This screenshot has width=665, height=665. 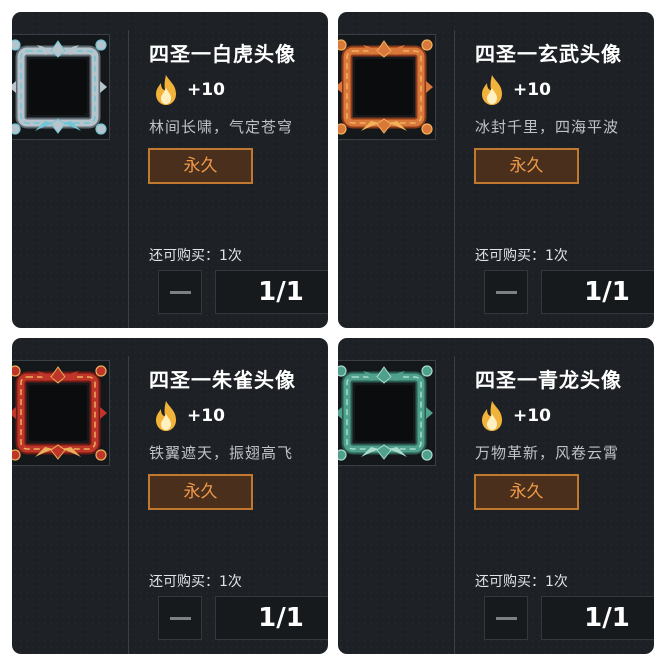 I want to click on item-description: 万物革新，风卷云霄, so click(x=547, y=453).